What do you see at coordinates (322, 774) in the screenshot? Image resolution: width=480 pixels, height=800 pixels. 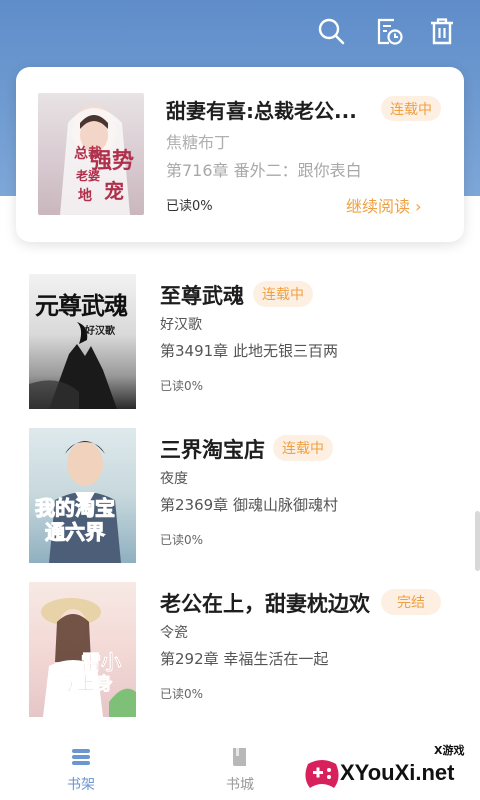 I see `gamepad-logo-icon` at bounding box center [322, 774].